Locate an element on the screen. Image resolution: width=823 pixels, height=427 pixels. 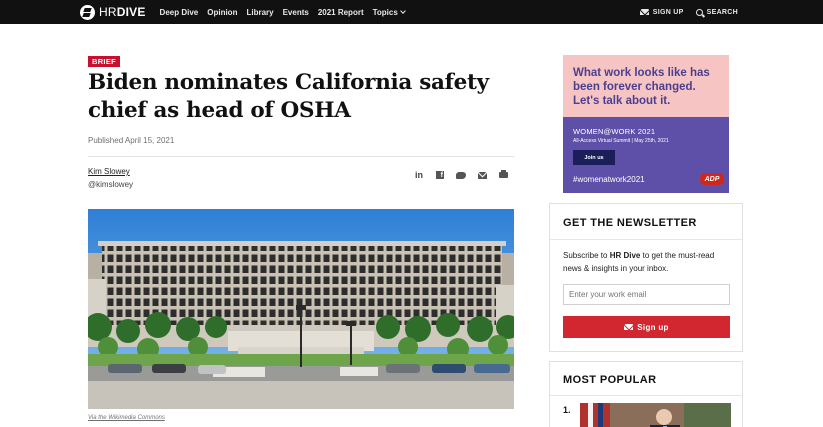
nav-link-opinion: Opinion is located at coordinates (222, 12).